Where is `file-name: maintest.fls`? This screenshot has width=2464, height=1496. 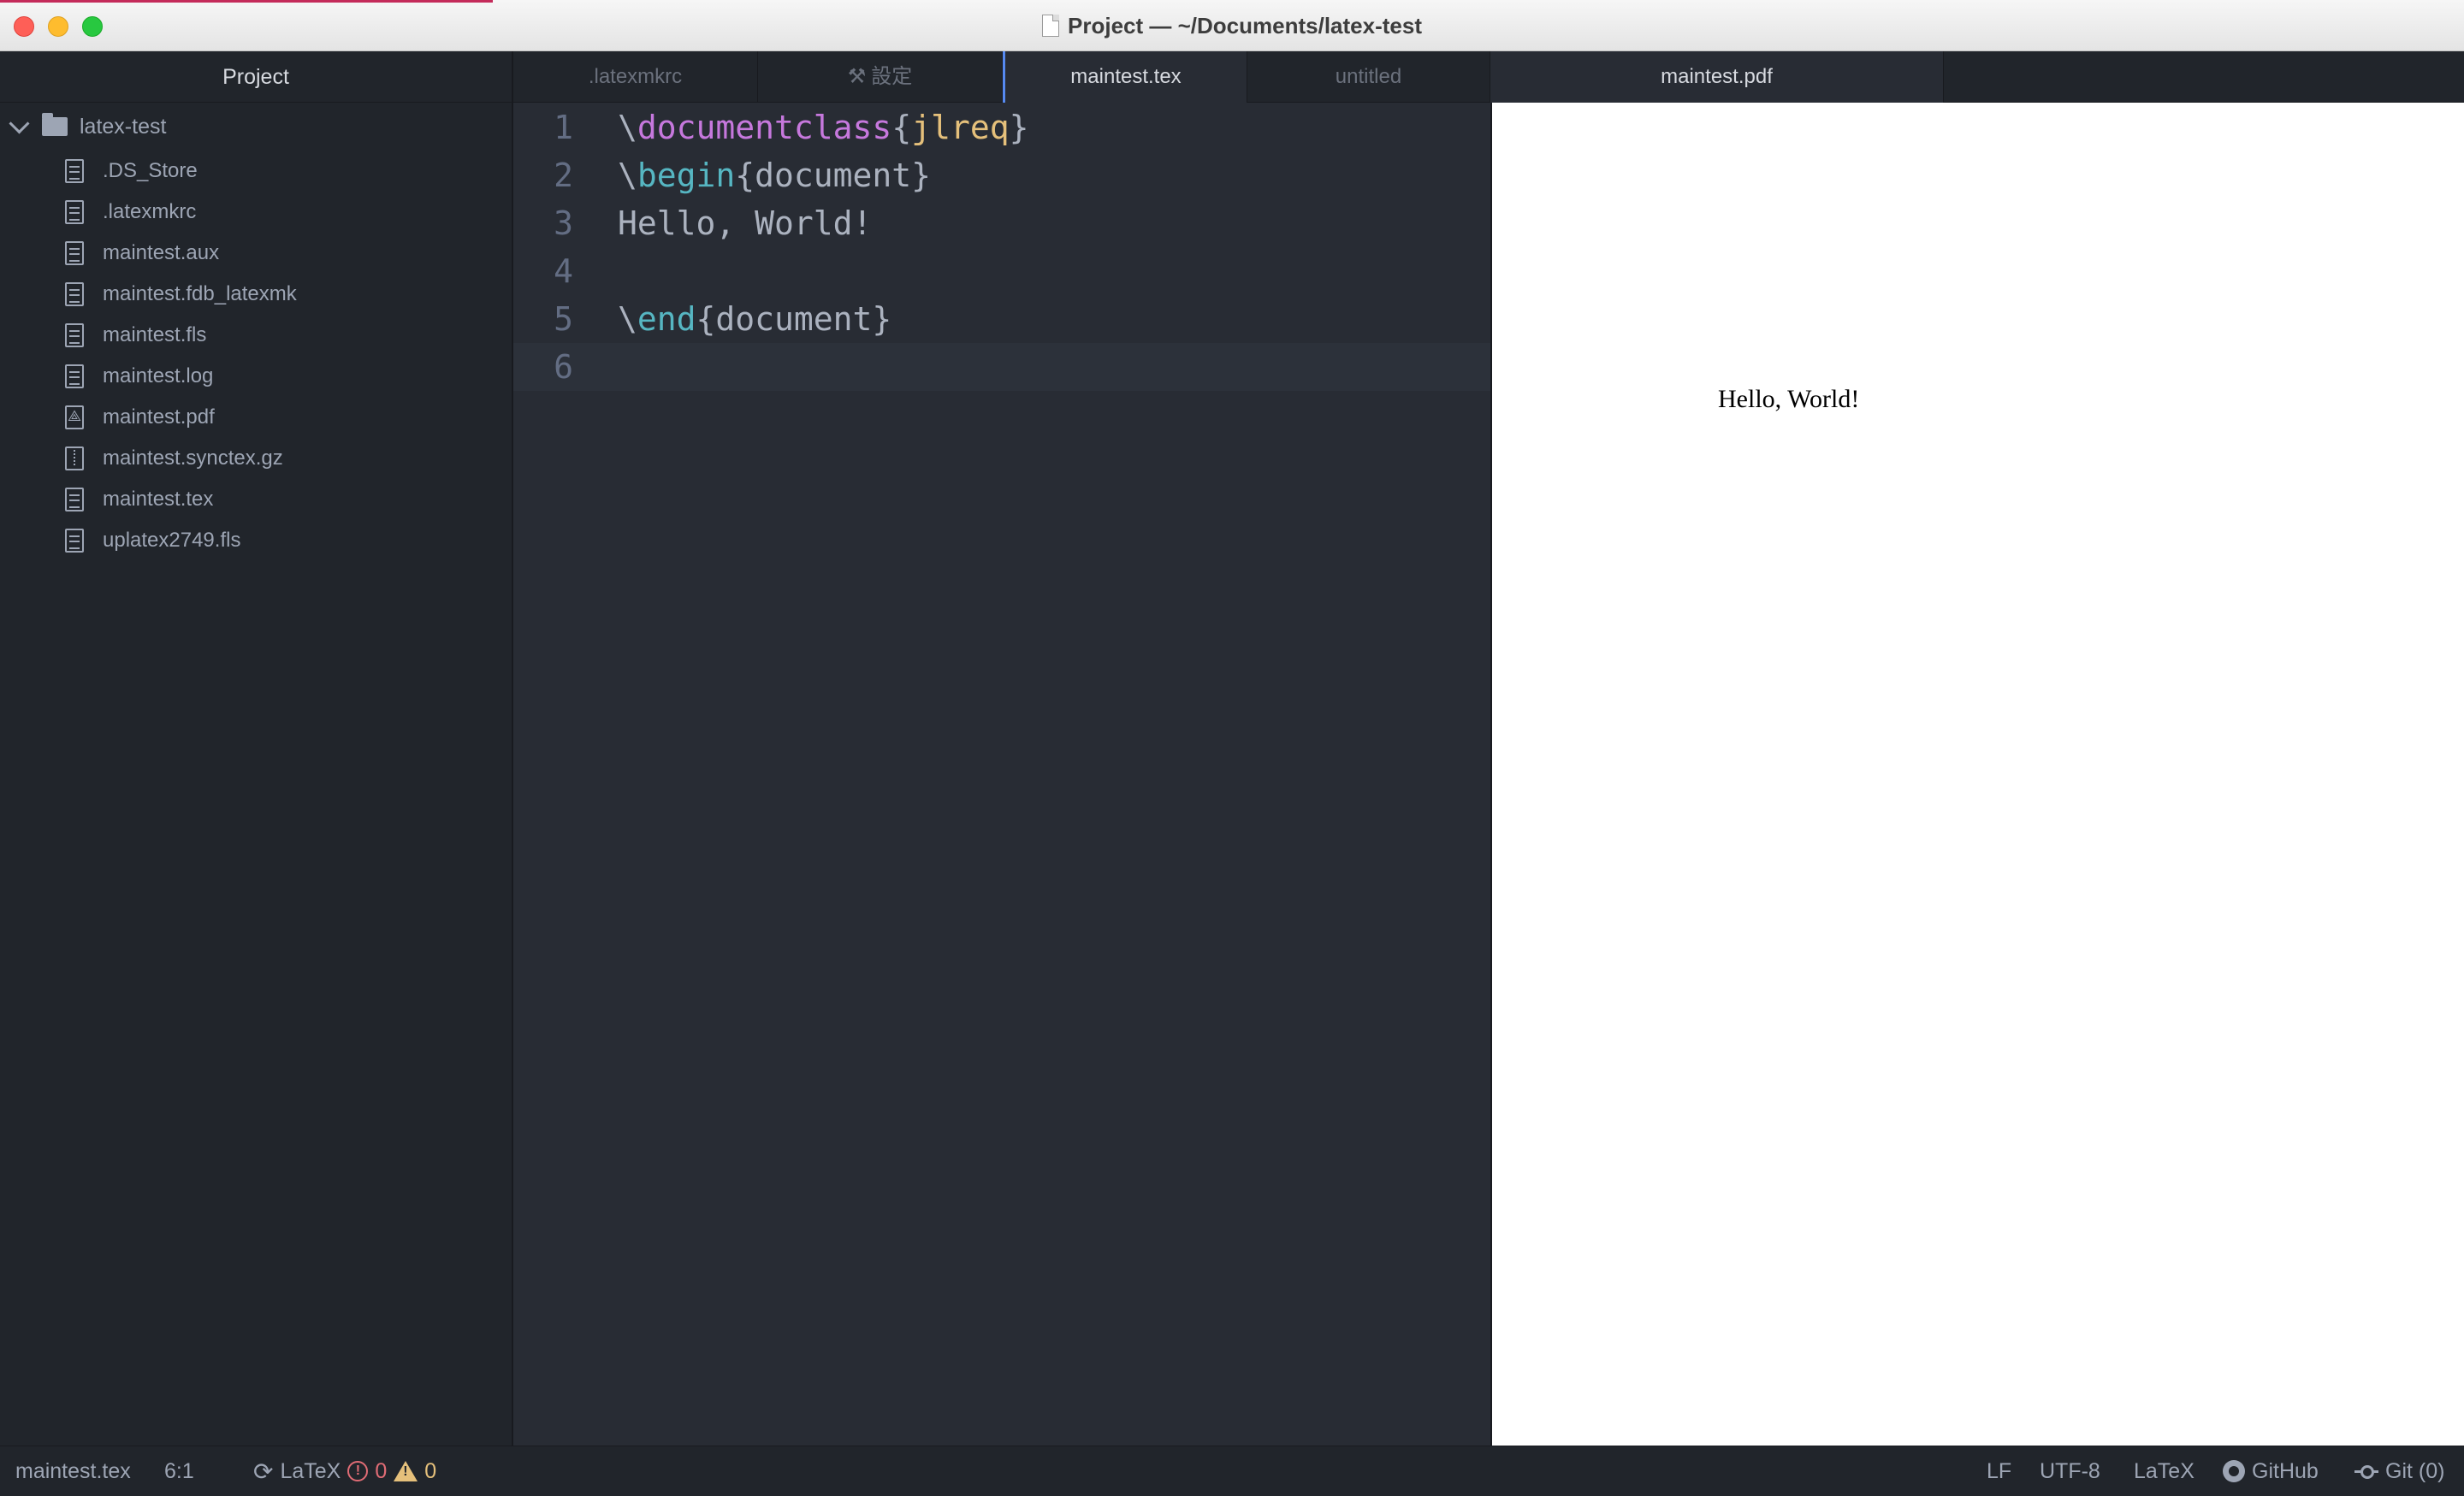 file-name: maintest.fls is located at coordinates (155, 335).